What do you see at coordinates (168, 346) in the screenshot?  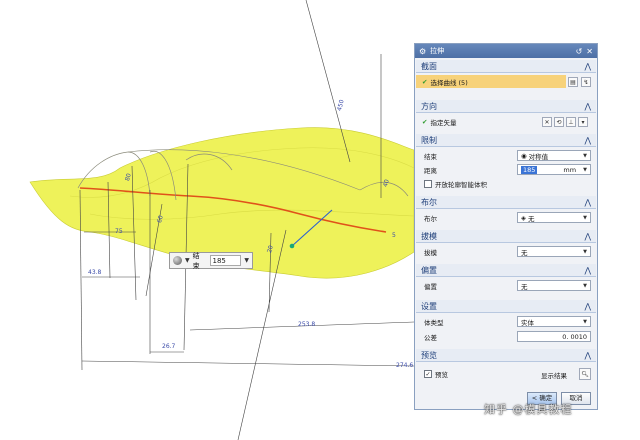 I see `dimension-label: 26.7` at bounding box center [168, 346].